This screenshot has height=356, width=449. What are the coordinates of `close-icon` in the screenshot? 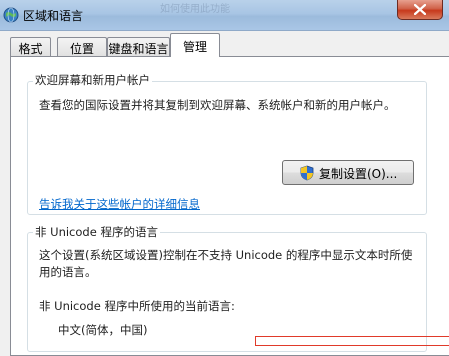 It's located at (420, 9).